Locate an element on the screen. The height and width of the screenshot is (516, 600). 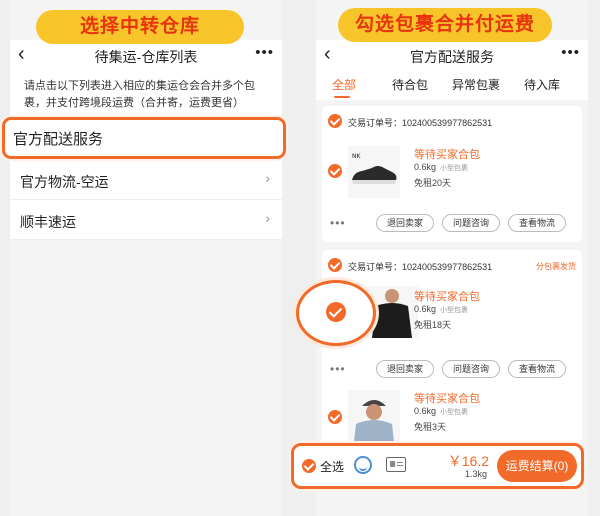
pay-shipping-button: 运费结算(0) is located at coordinates (537, 466).